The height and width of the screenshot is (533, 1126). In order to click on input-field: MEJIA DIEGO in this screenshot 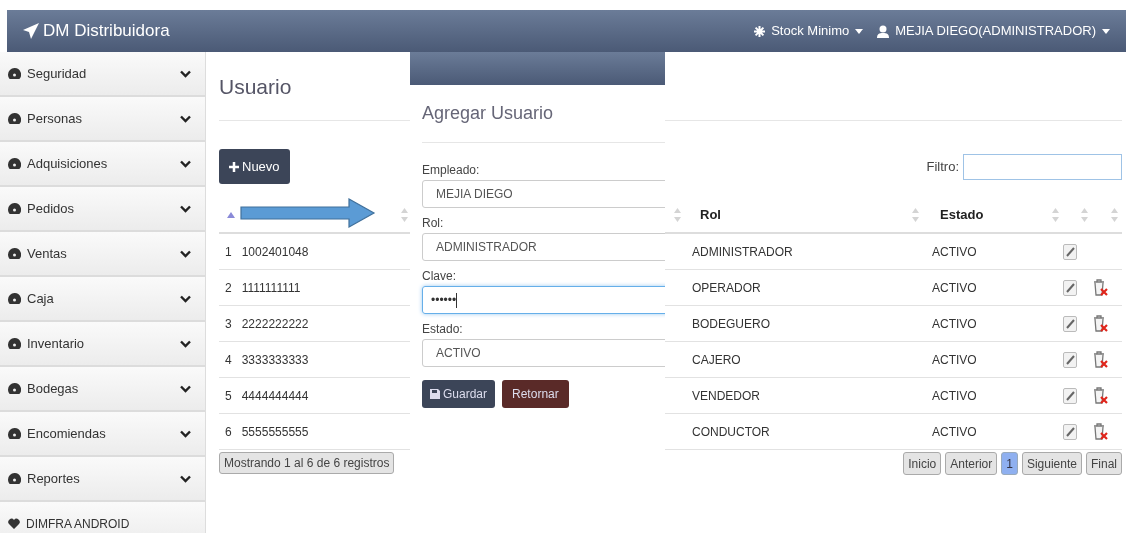, I will do `click(543, 194)`.